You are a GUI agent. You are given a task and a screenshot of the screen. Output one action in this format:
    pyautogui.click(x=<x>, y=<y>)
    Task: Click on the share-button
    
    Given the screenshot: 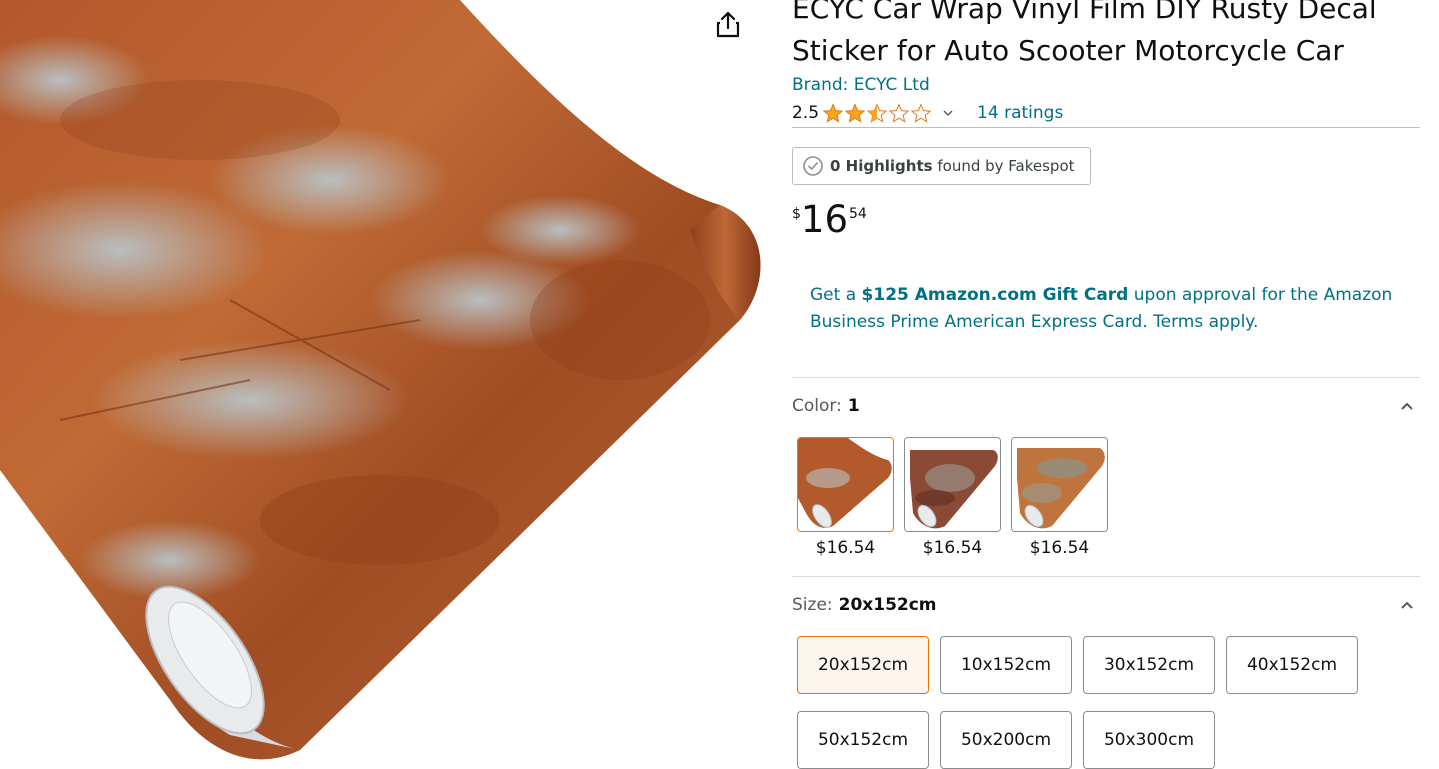 What is the action you would take?
    pyautogui.click(x=728, y=24)
    